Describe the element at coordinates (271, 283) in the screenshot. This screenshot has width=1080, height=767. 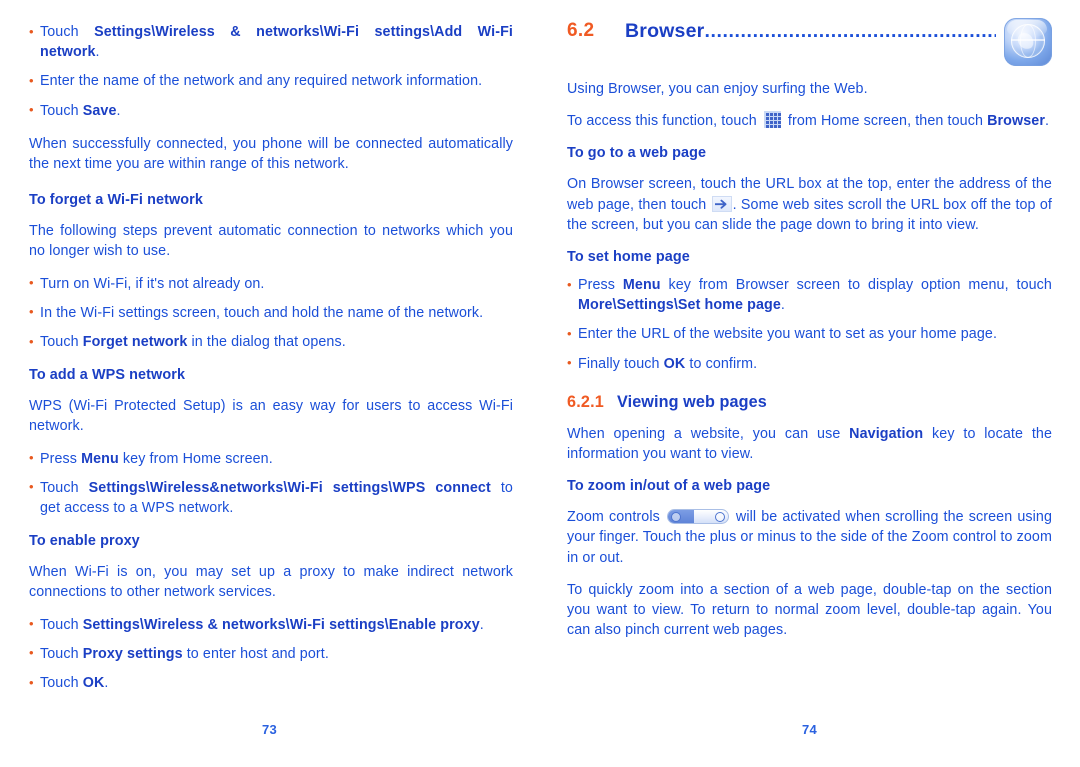
I see `list-item: Turn on Wi-Fi, if it's not already on.` at that location.